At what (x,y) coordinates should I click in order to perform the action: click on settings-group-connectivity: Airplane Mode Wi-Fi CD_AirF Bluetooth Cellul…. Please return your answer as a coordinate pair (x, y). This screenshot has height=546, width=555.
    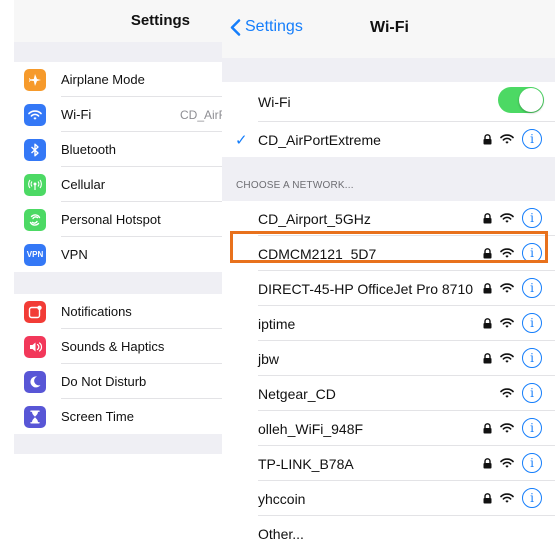
    Looking at the image, I should click on (118, 167).